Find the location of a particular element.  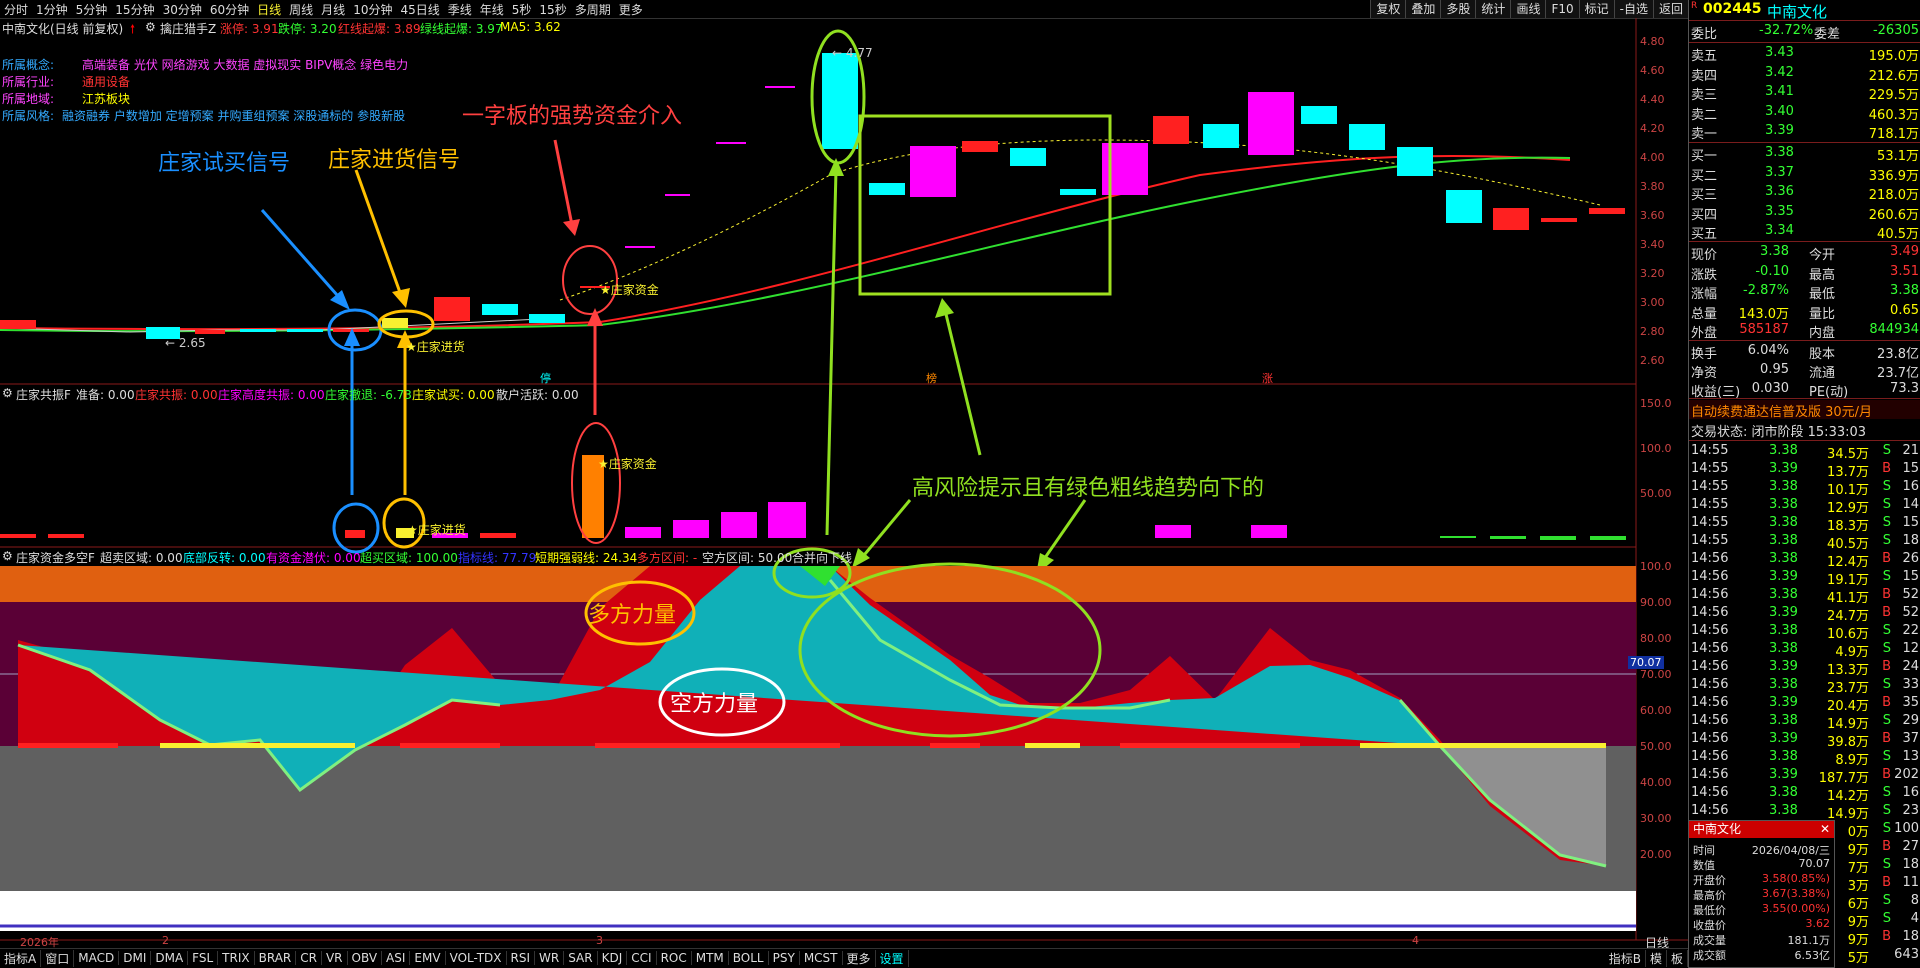

indicator-tab-8: CR is located at coordinates (309, 958).